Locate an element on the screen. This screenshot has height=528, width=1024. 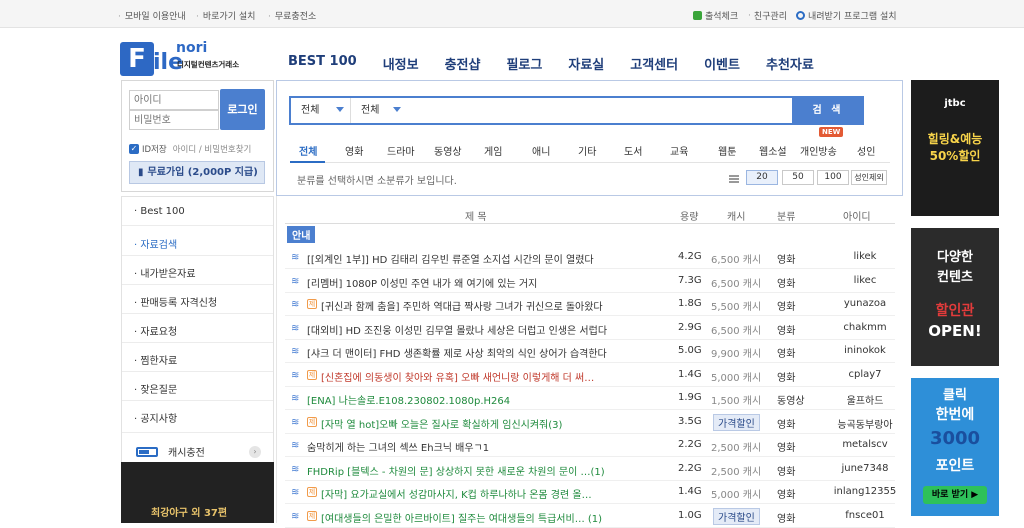
id-input is located at coordinates (174, 100).